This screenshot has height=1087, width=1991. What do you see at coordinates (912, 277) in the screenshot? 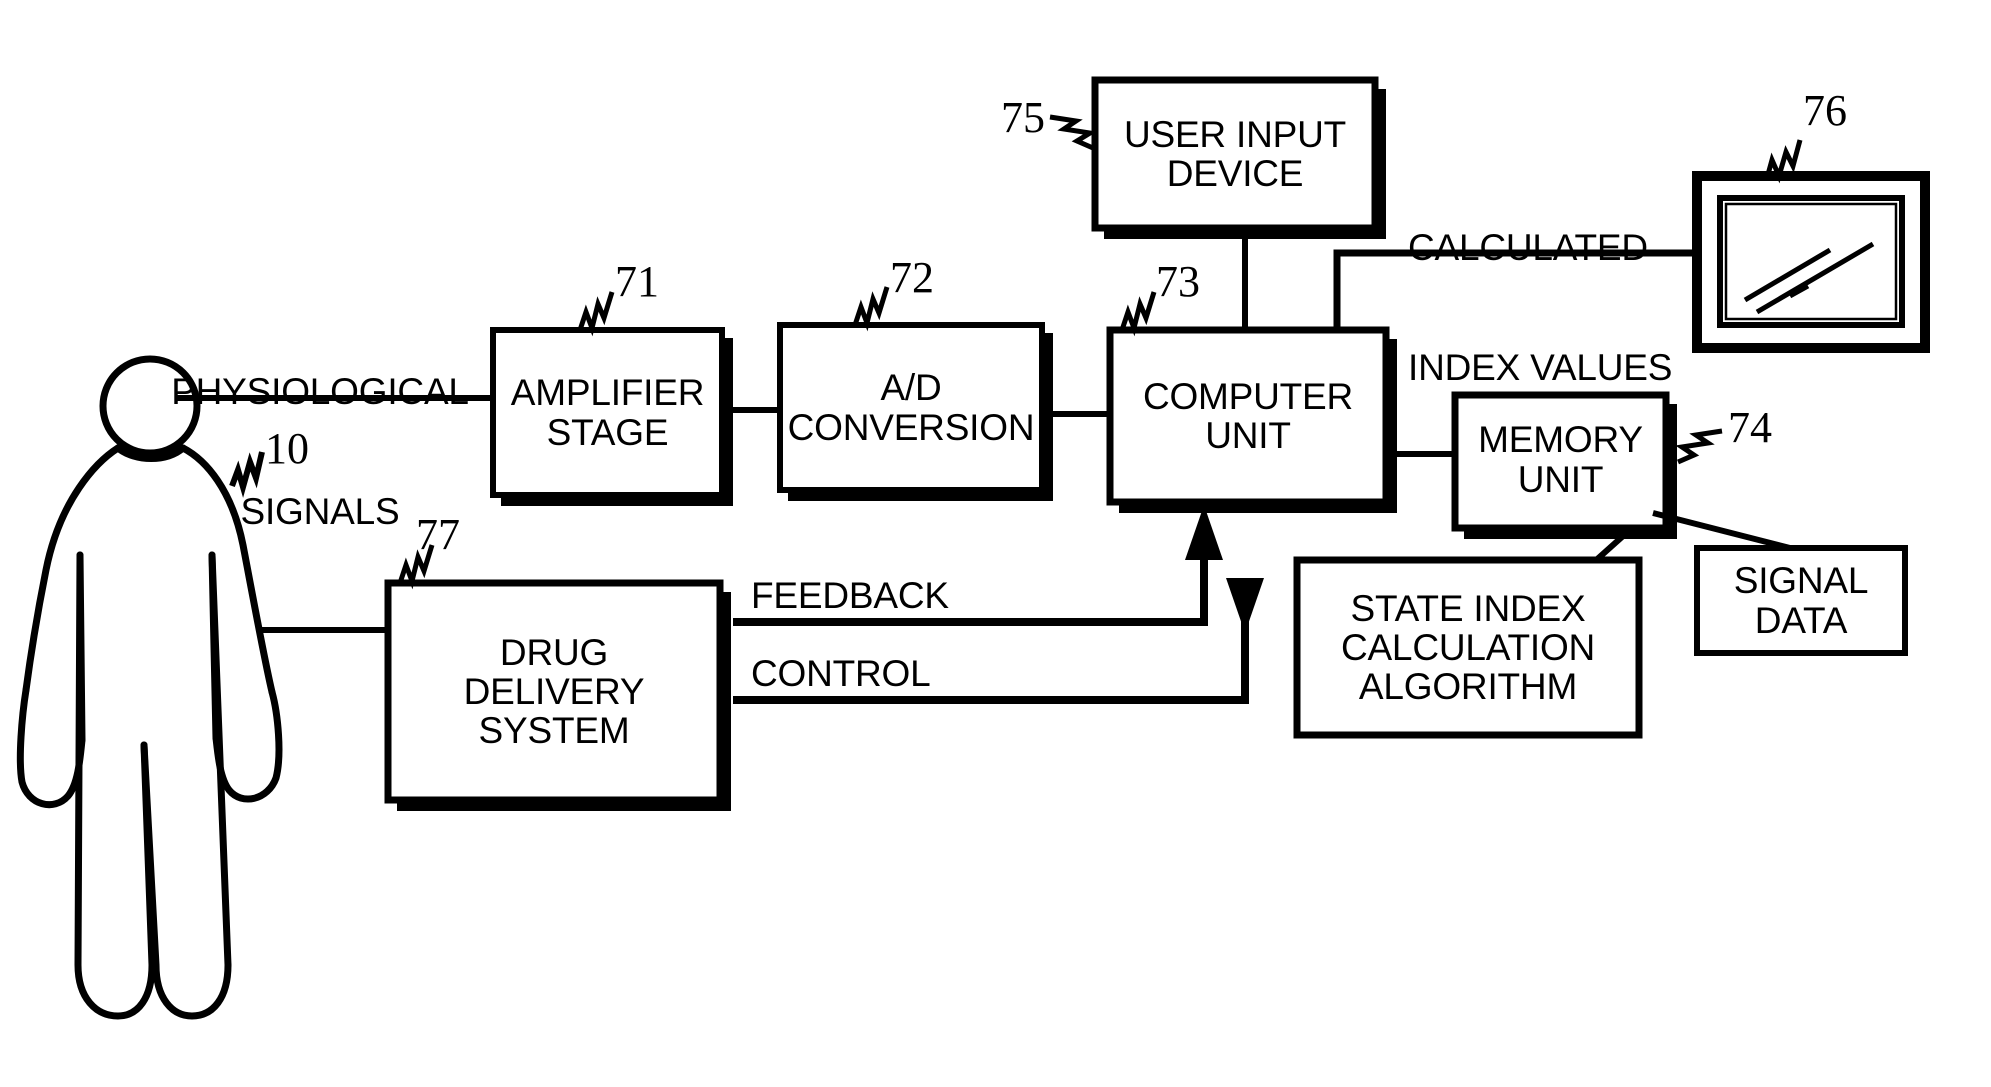
I see `ref-numeral-72: 72` at bounding box center [912, 277].